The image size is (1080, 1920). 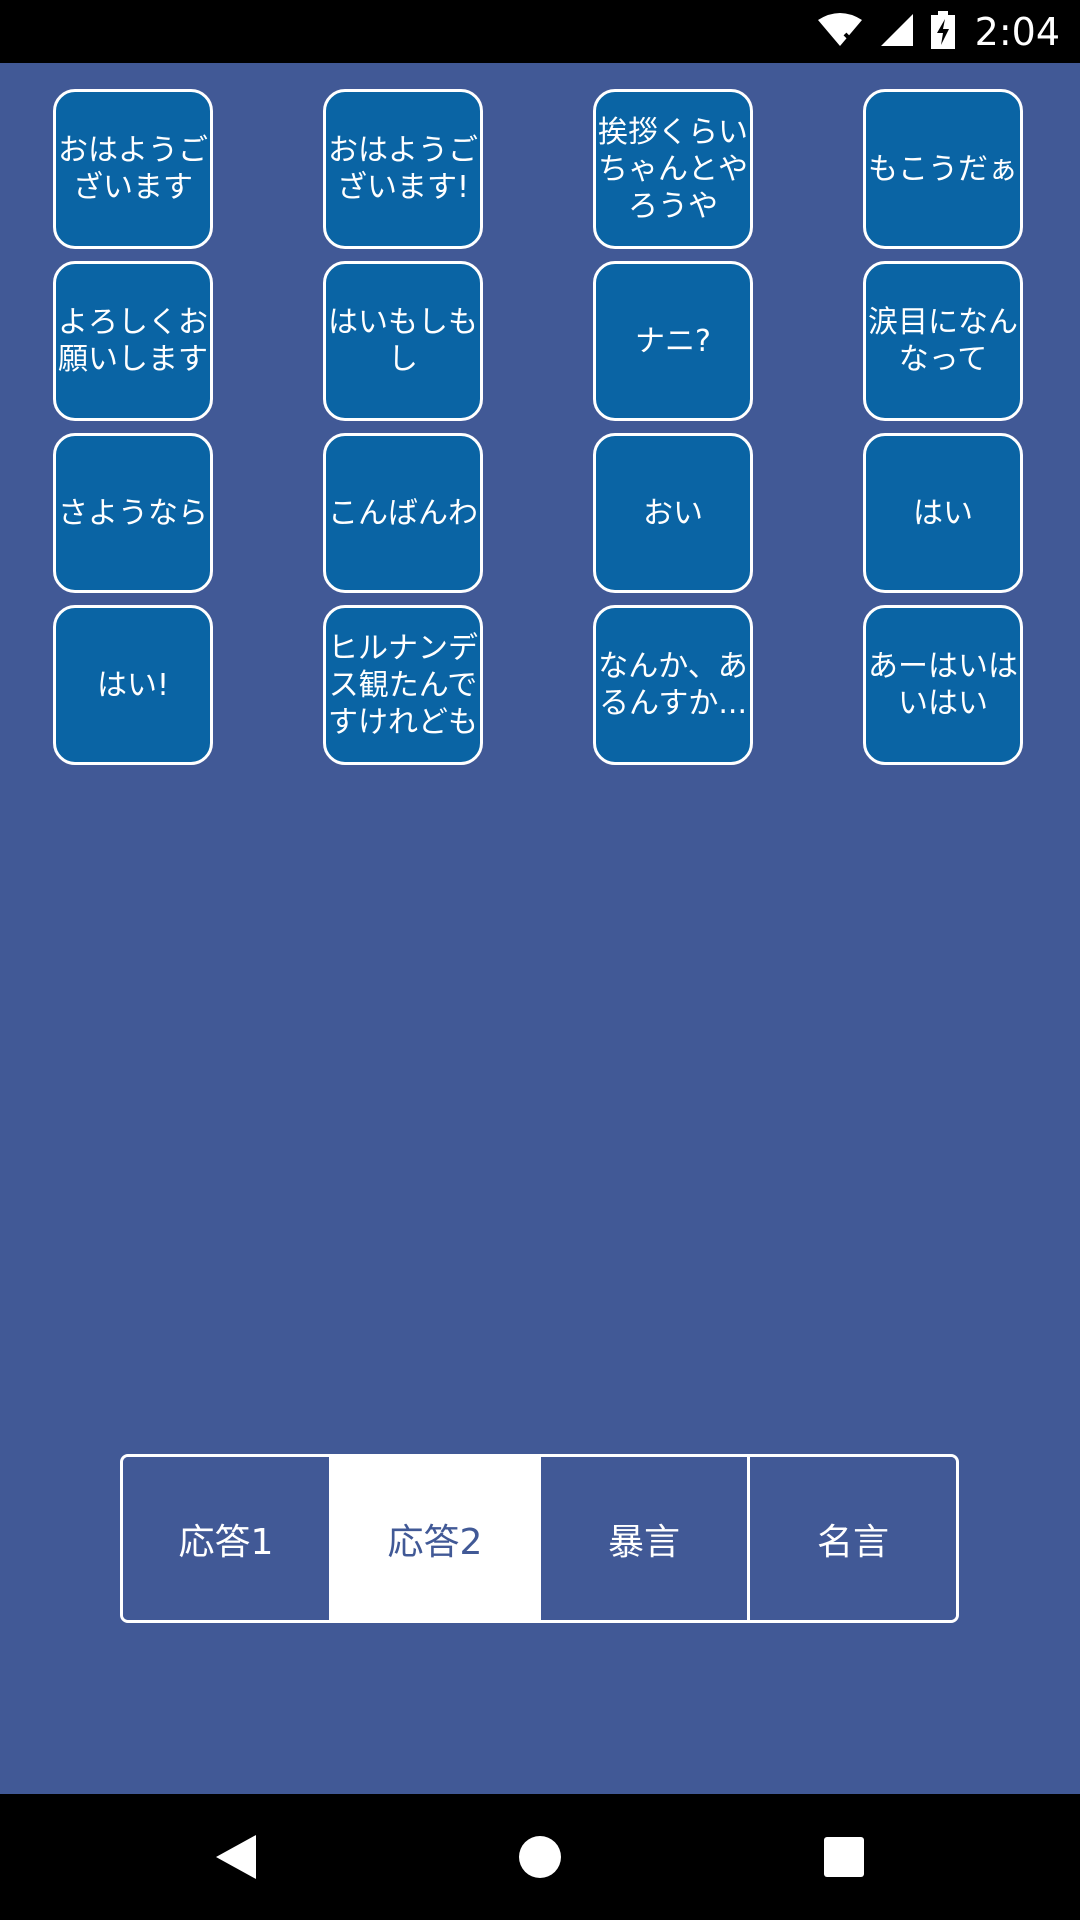 What do you see at coordinates (236, 1857) in the screenshot?
I see `back-icon` at bounding box center [236, 1857].